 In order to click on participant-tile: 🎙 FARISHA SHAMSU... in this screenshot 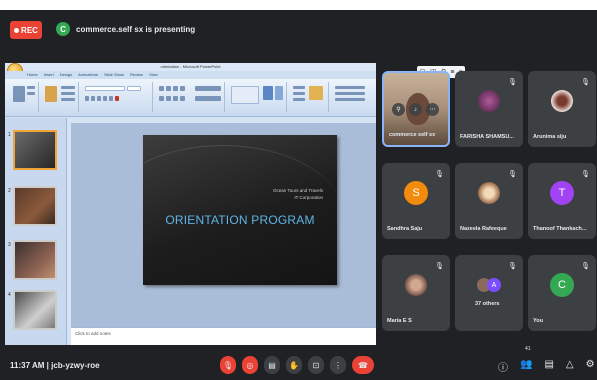, I will do `click(489, 109)`.